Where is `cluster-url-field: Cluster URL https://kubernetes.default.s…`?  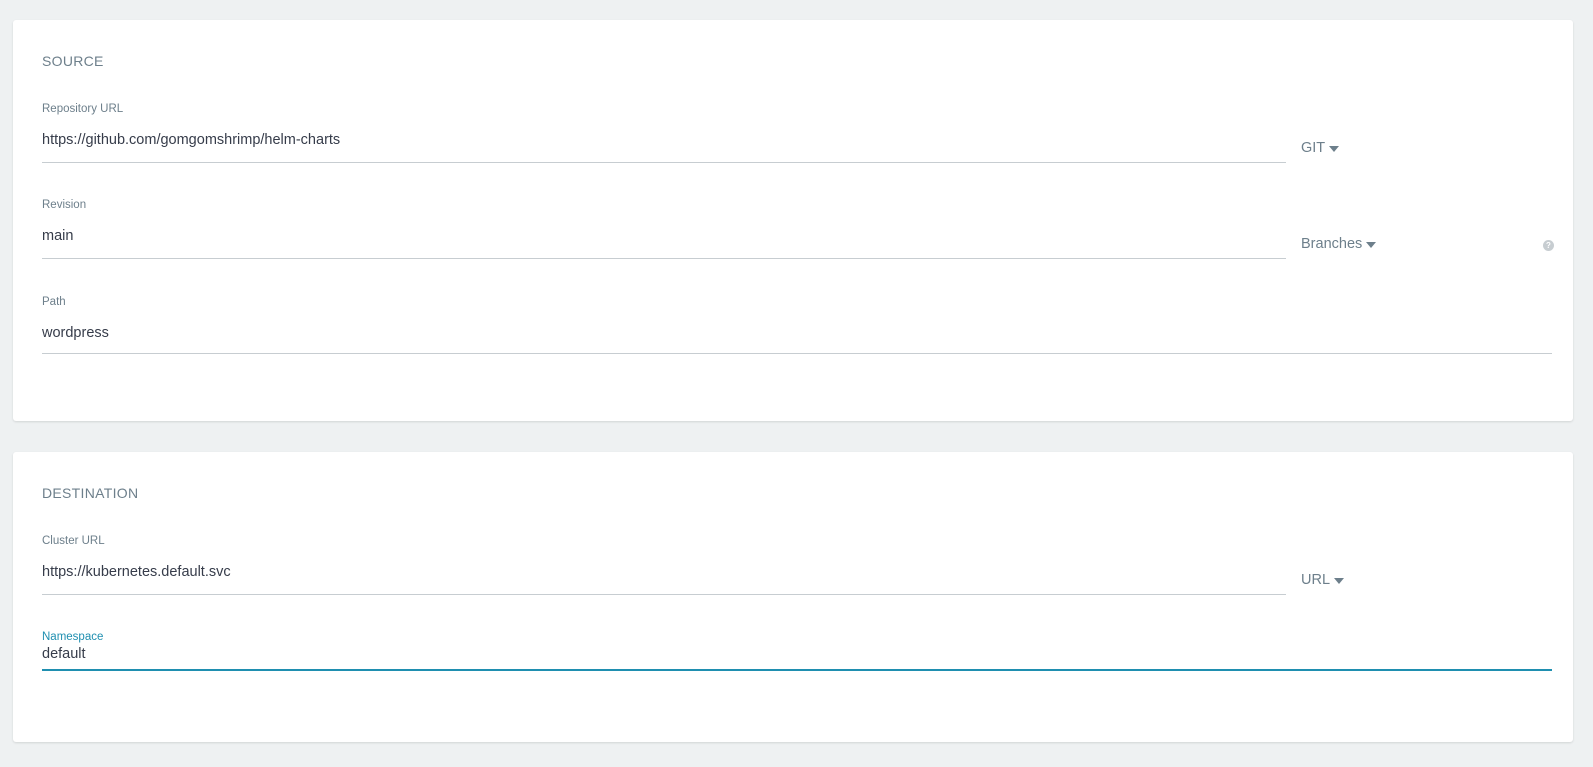
cluster-url-field: Cluster URL https://kubernetes.default.s… is located at coordinates (664, 567).